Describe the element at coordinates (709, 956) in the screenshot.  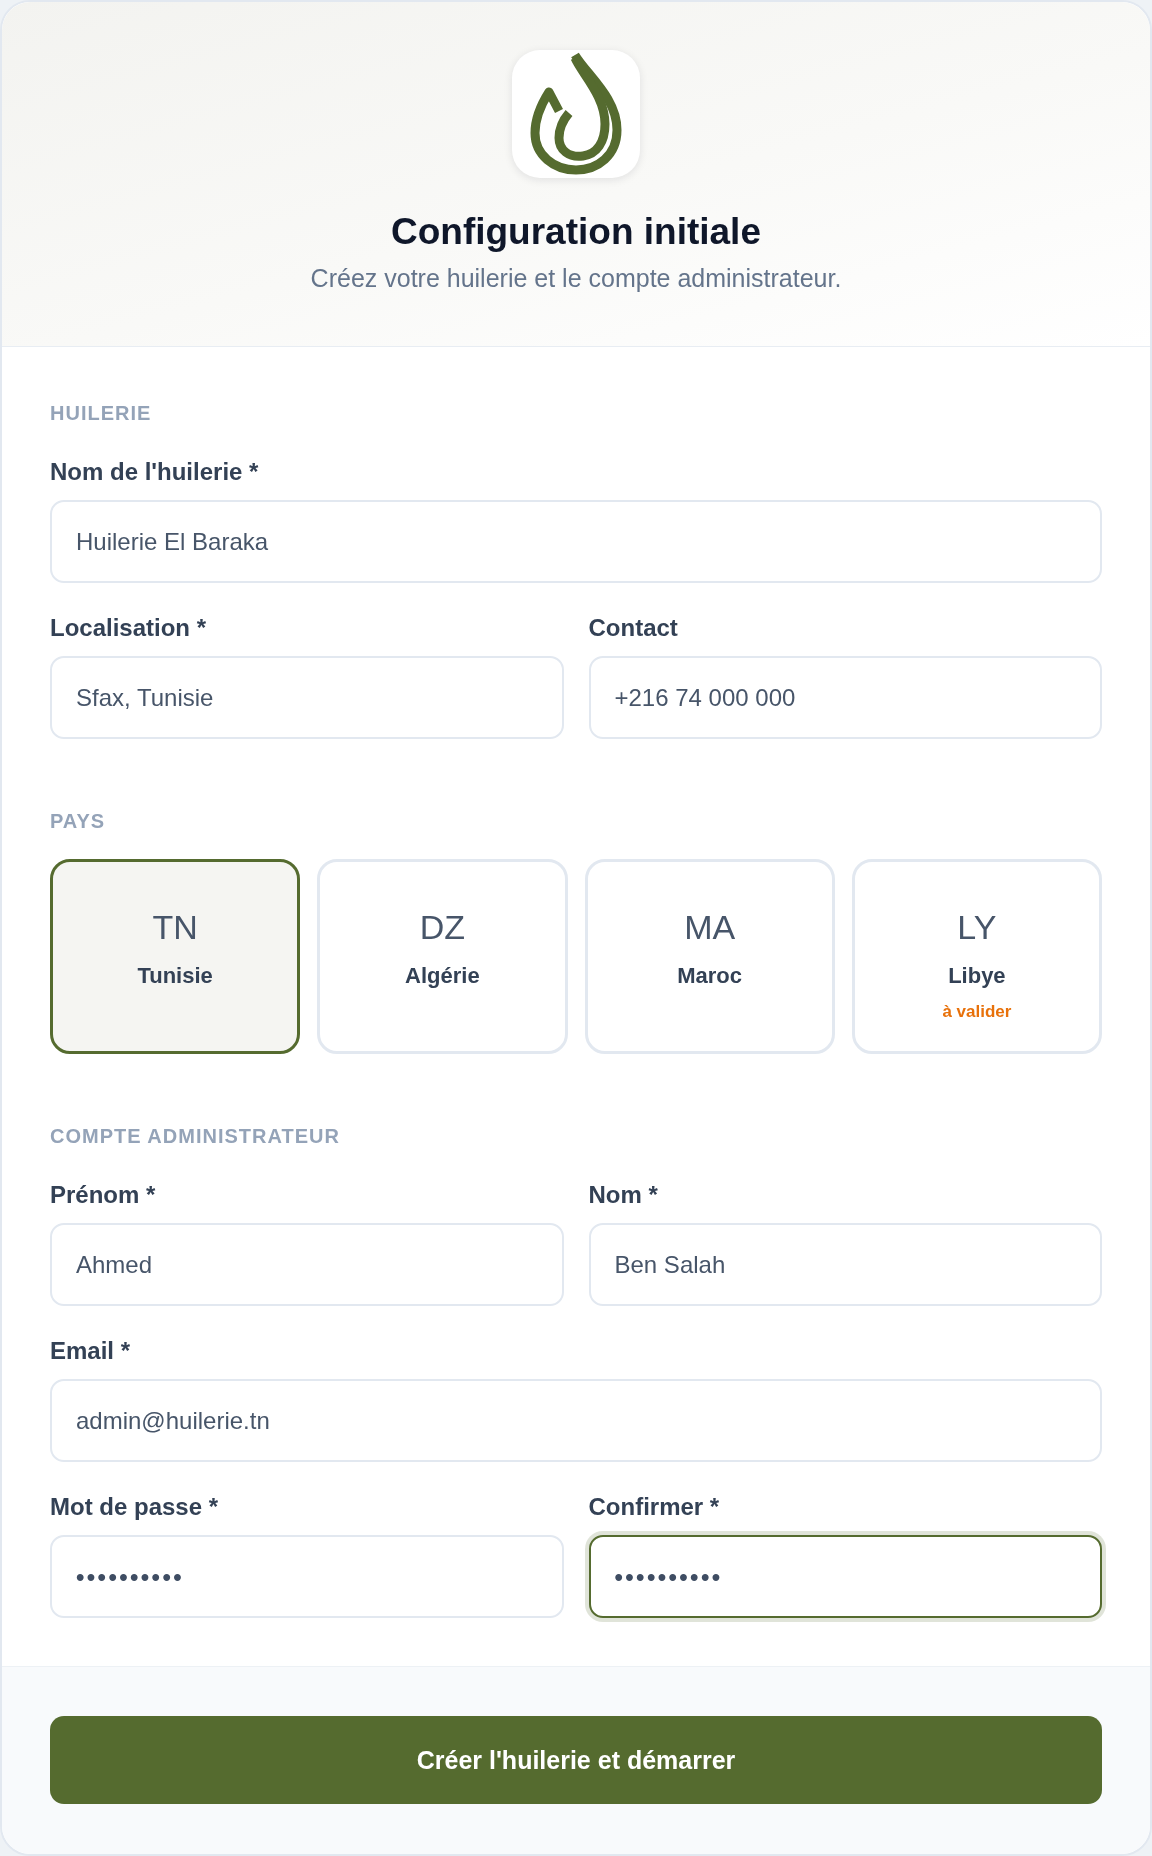
I see `country-option: MA Maroc` at that location.